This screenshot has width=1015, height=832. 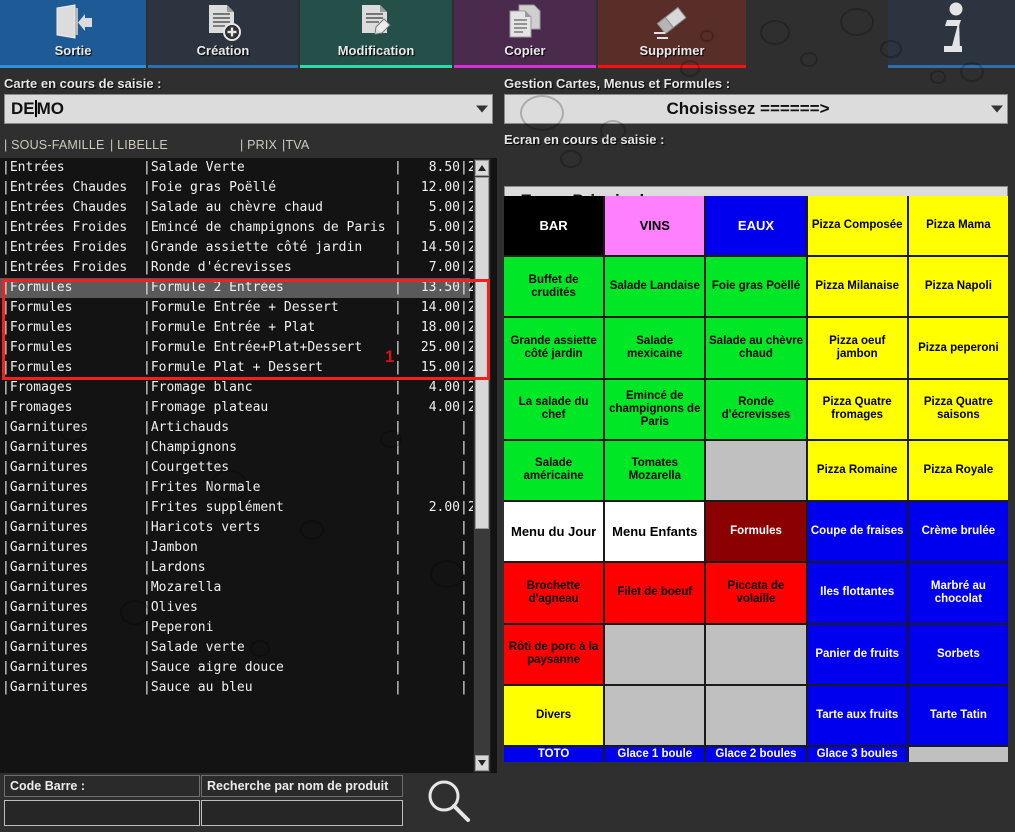 I want to click on table-row: |Garnitures |Peperoni | |, so click(x=235, y=628).